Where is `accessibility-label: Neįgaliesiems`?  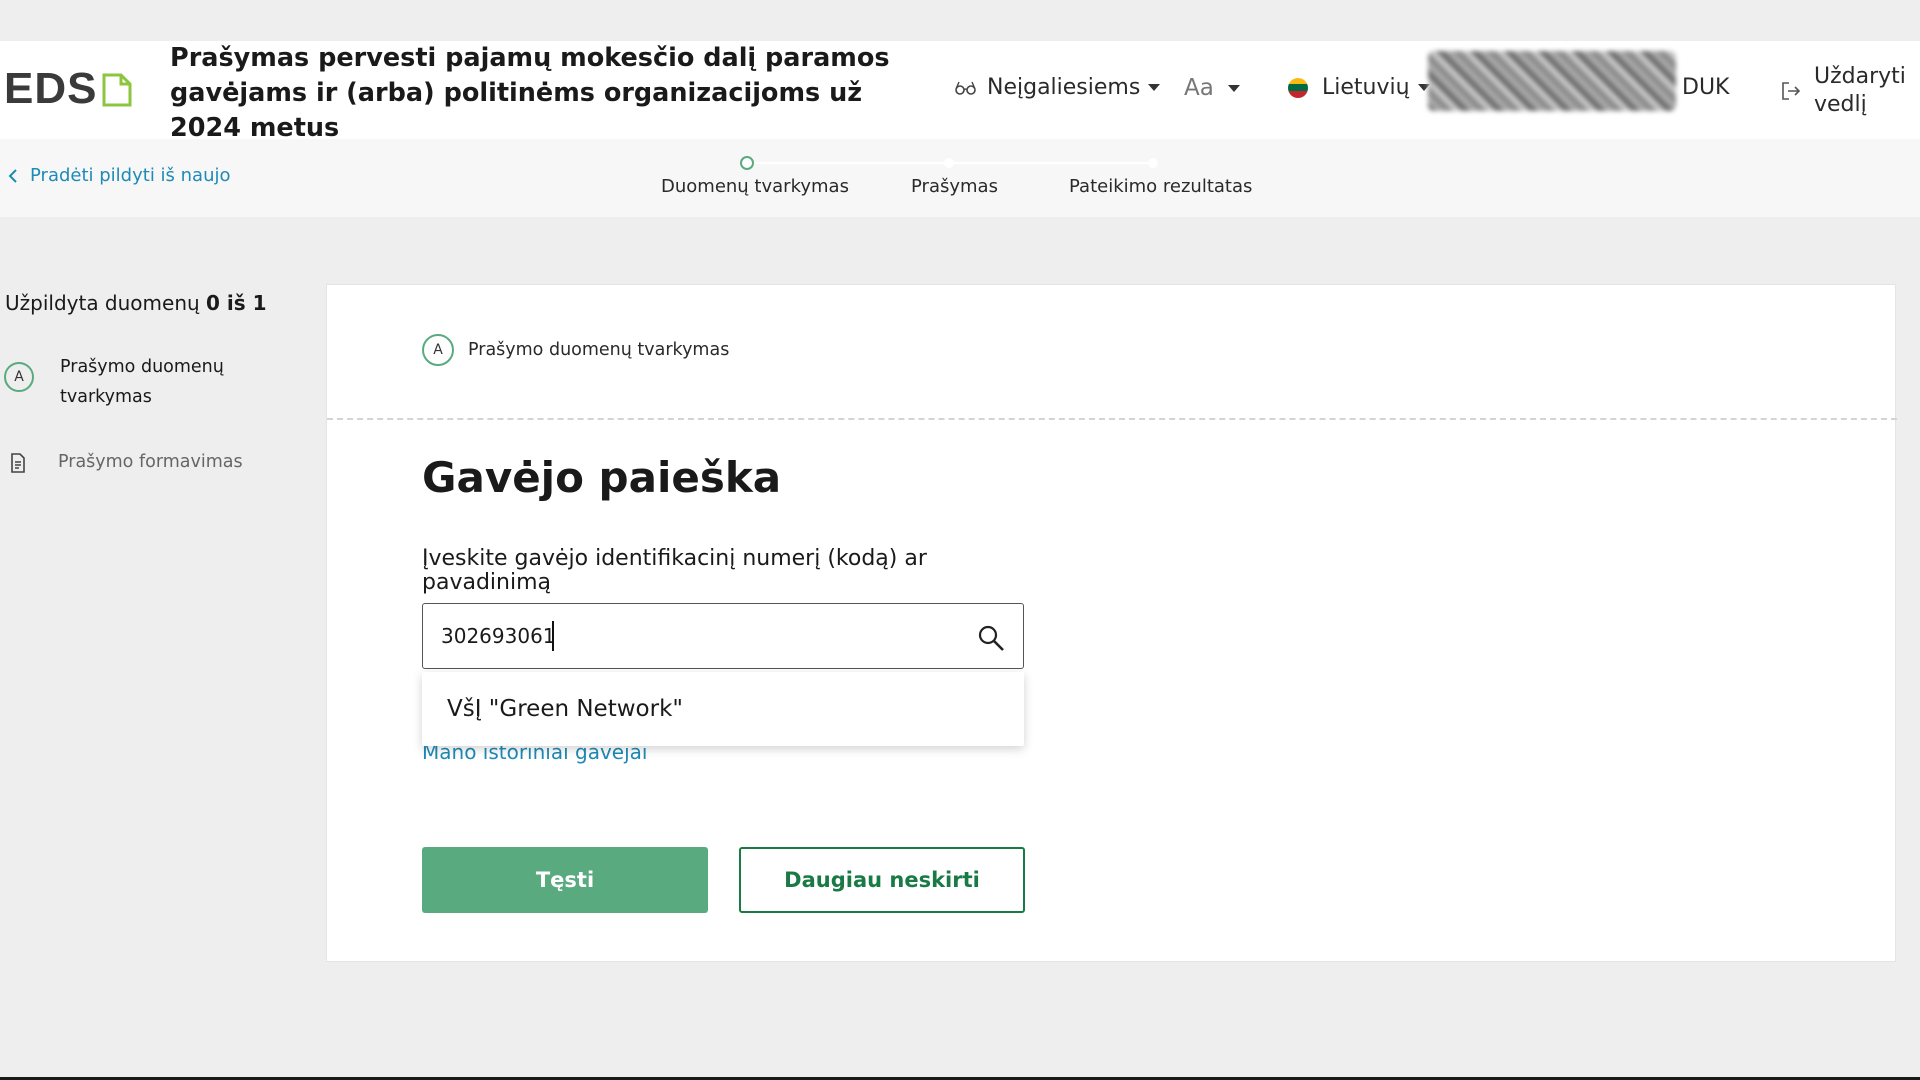
accessibility-label: Neįgaliesiems is located at coordinates (1064, 87).